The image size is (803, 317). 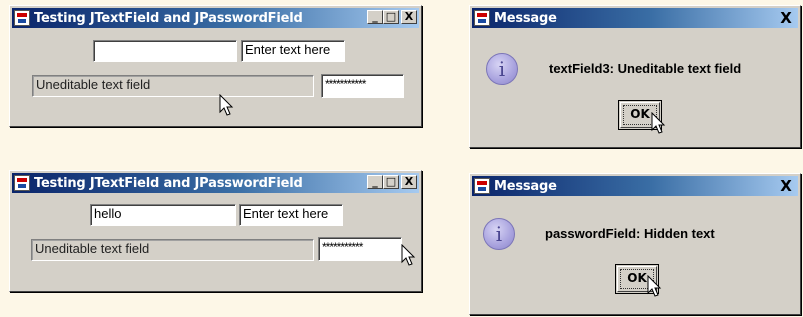 What do you see at coordinates (630, 233) in the screenshot?
I see `message-text: passwordField: Hidden text` at bounding box center [630, 233].